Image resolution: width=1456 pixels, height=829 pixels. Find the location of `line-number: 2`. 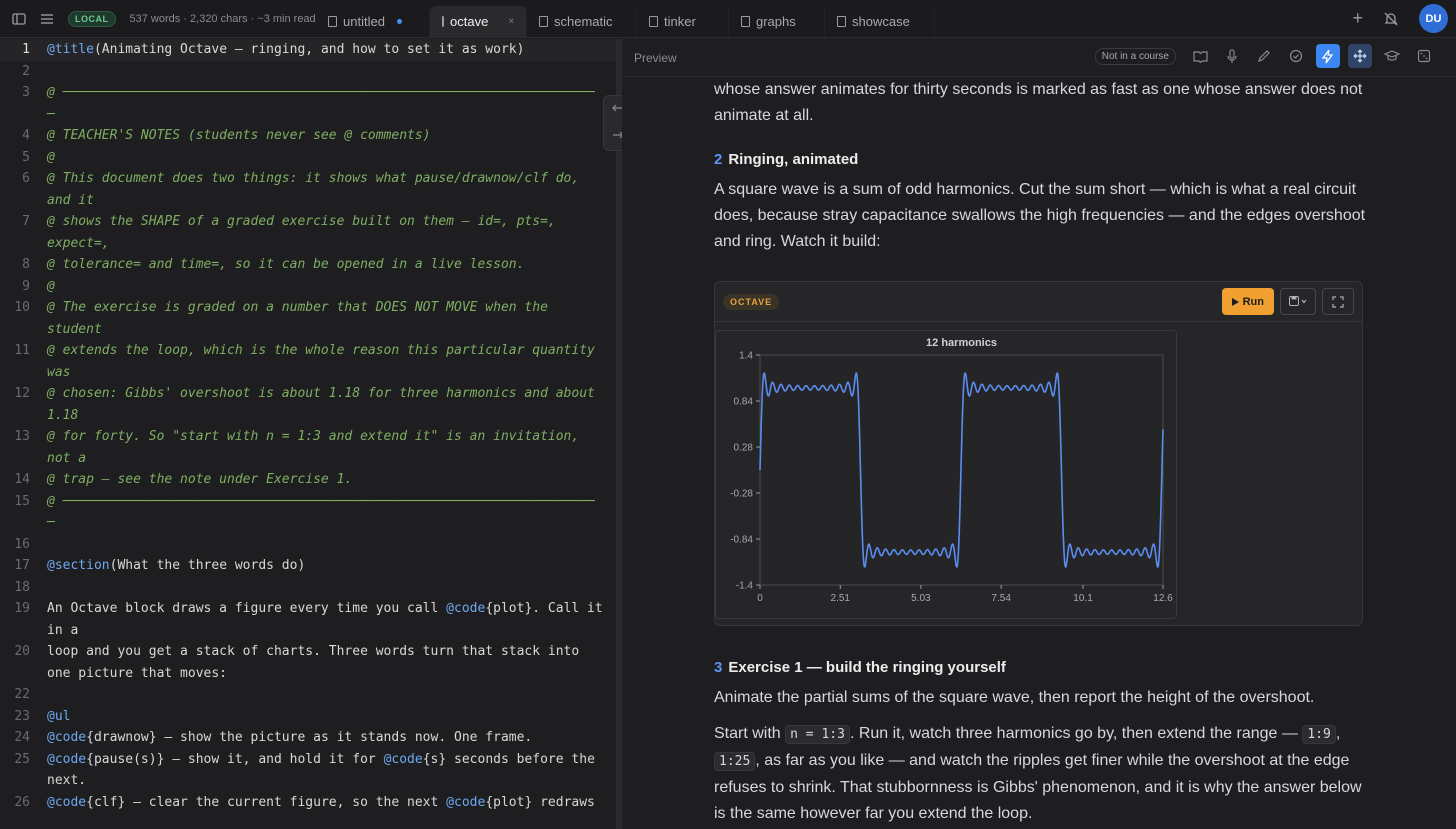

line-number: 2 is located at coordinates (26, 71).